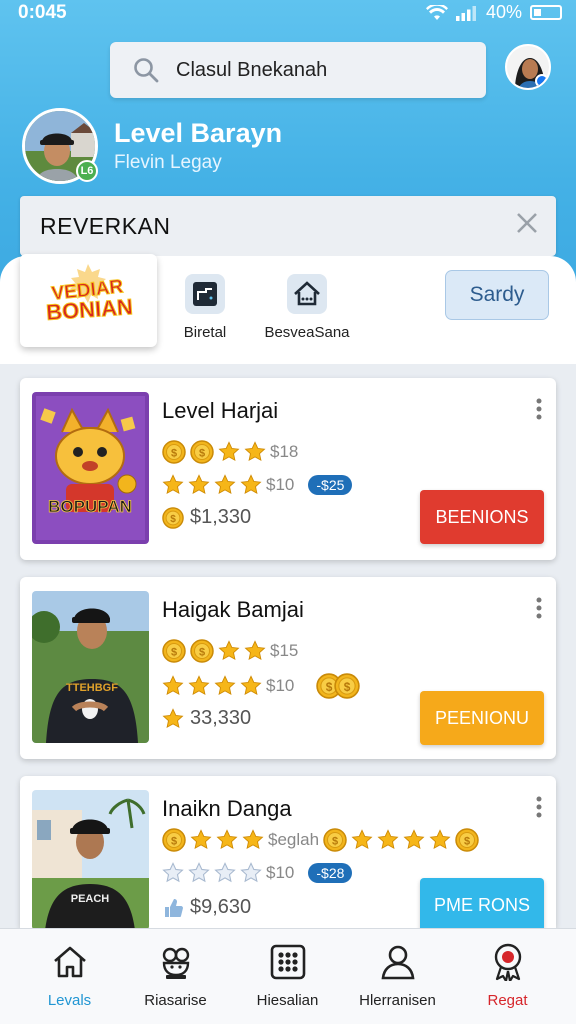 The width and height of the screenshot is (576, 1024). I want to click on rating-row: $eglah, so click(320, 840).